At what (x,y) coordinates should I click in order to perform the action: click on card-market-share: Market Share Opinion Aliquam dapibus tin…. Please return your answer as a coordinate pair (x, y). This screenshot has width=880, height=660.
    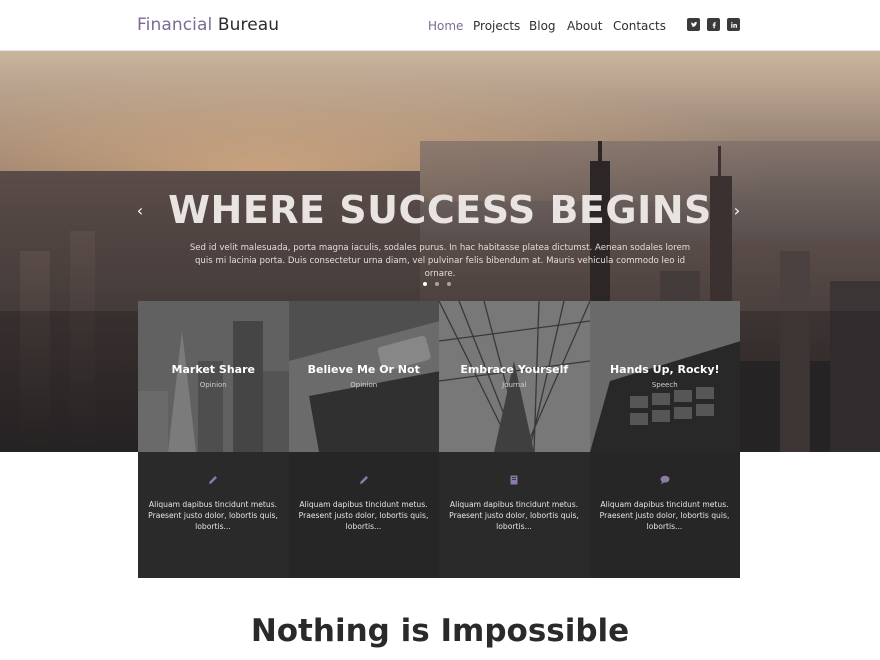
    Looking at the image, I should click on (213, 439).